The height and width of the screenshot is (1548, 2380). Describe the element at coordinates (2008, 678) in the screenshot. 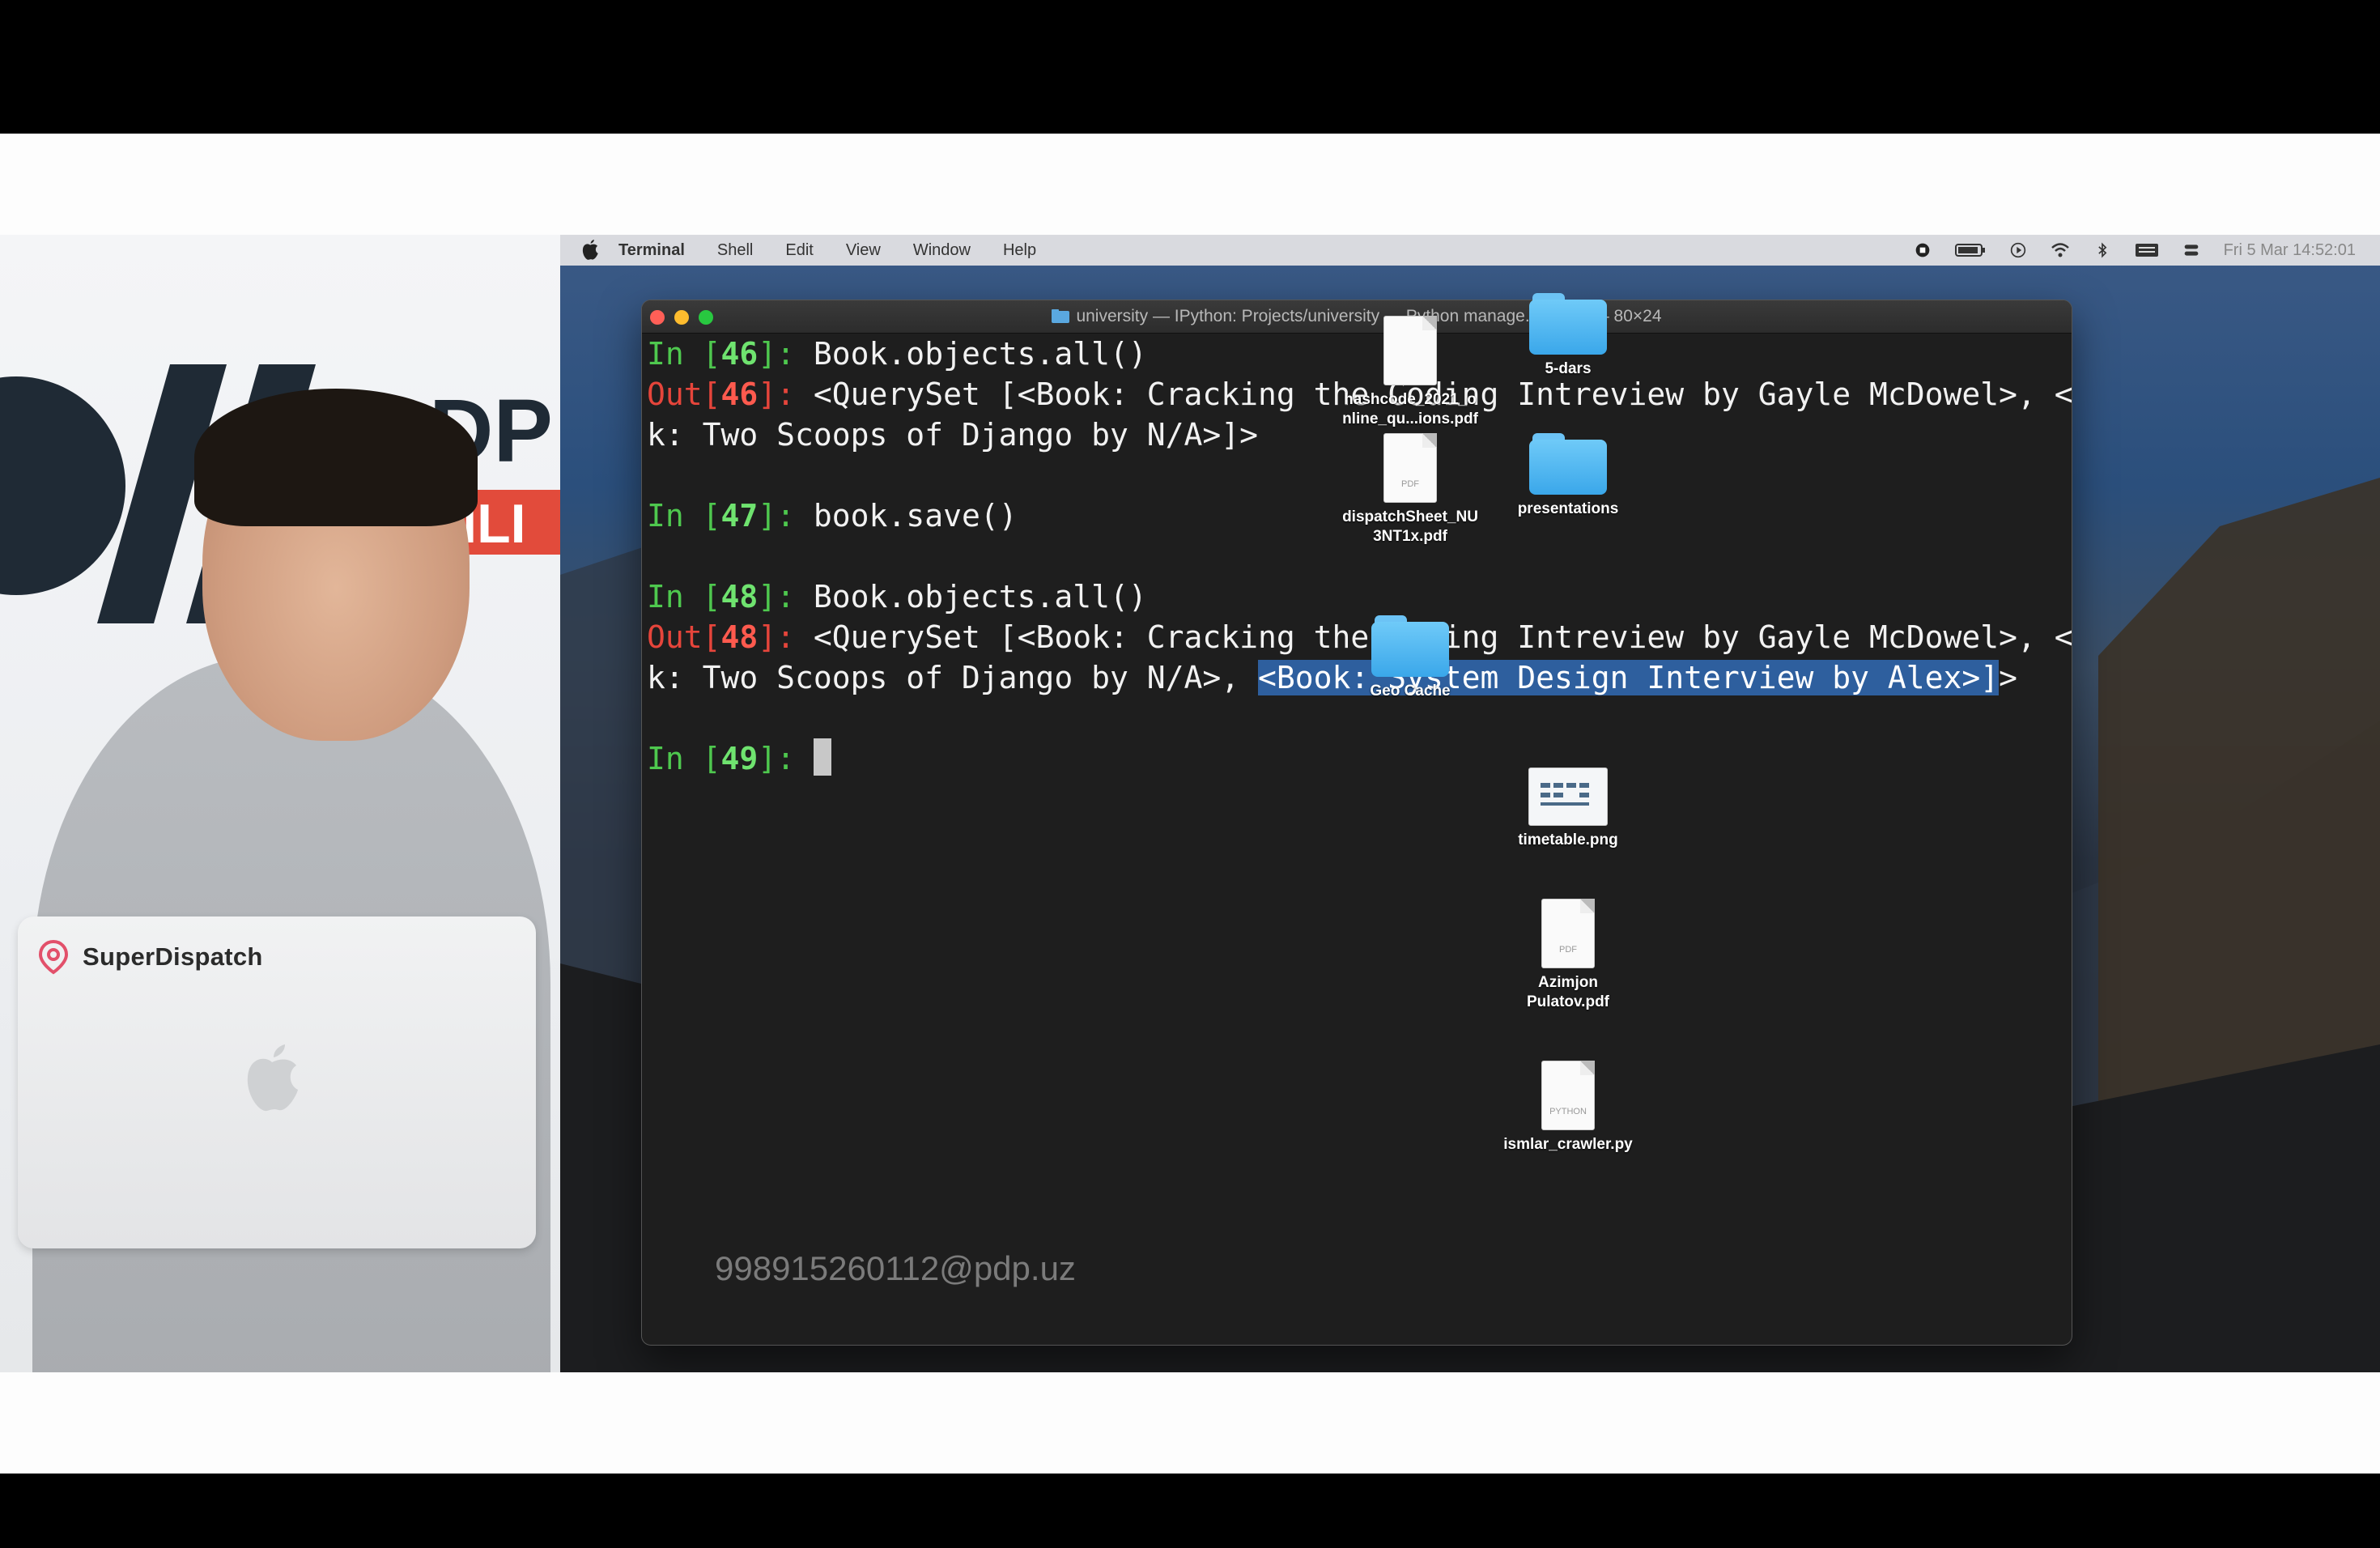

I see `output-text: >` at that location.